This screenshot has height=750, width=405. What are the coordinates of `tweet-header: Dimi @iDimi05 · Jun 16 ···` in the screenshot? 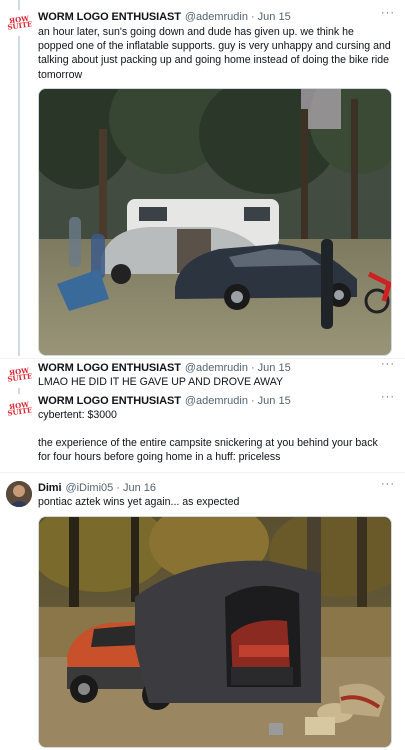 It's located at (216, 487).